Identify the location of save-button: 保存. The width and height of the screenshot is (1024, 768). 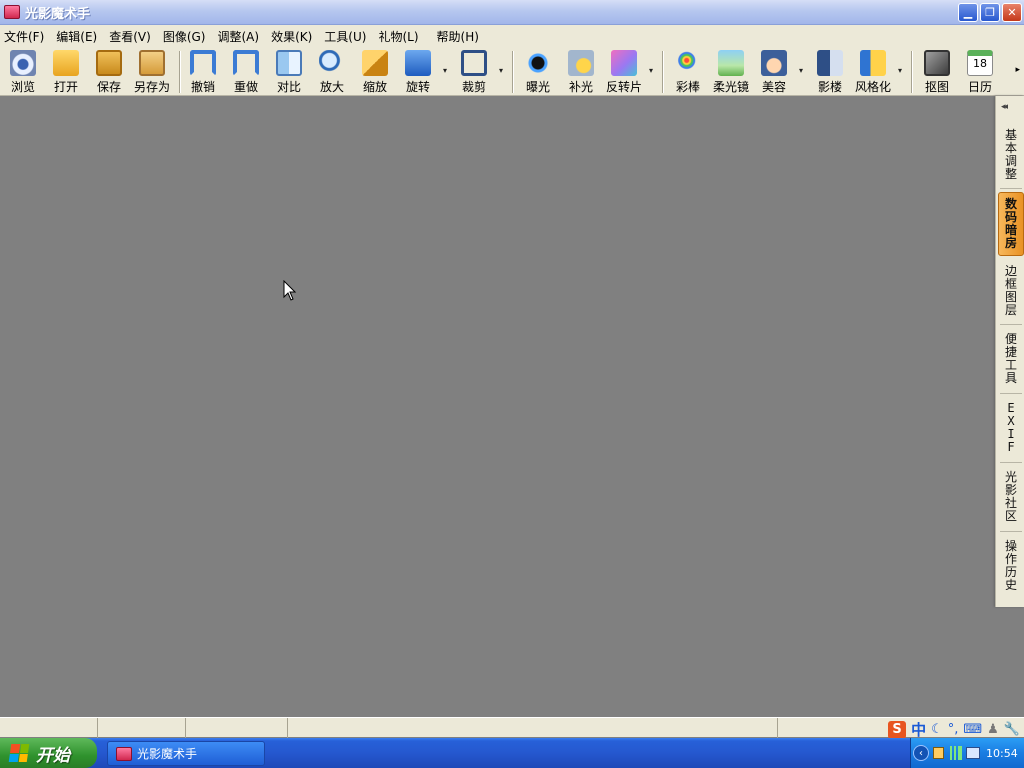
(109, 71).